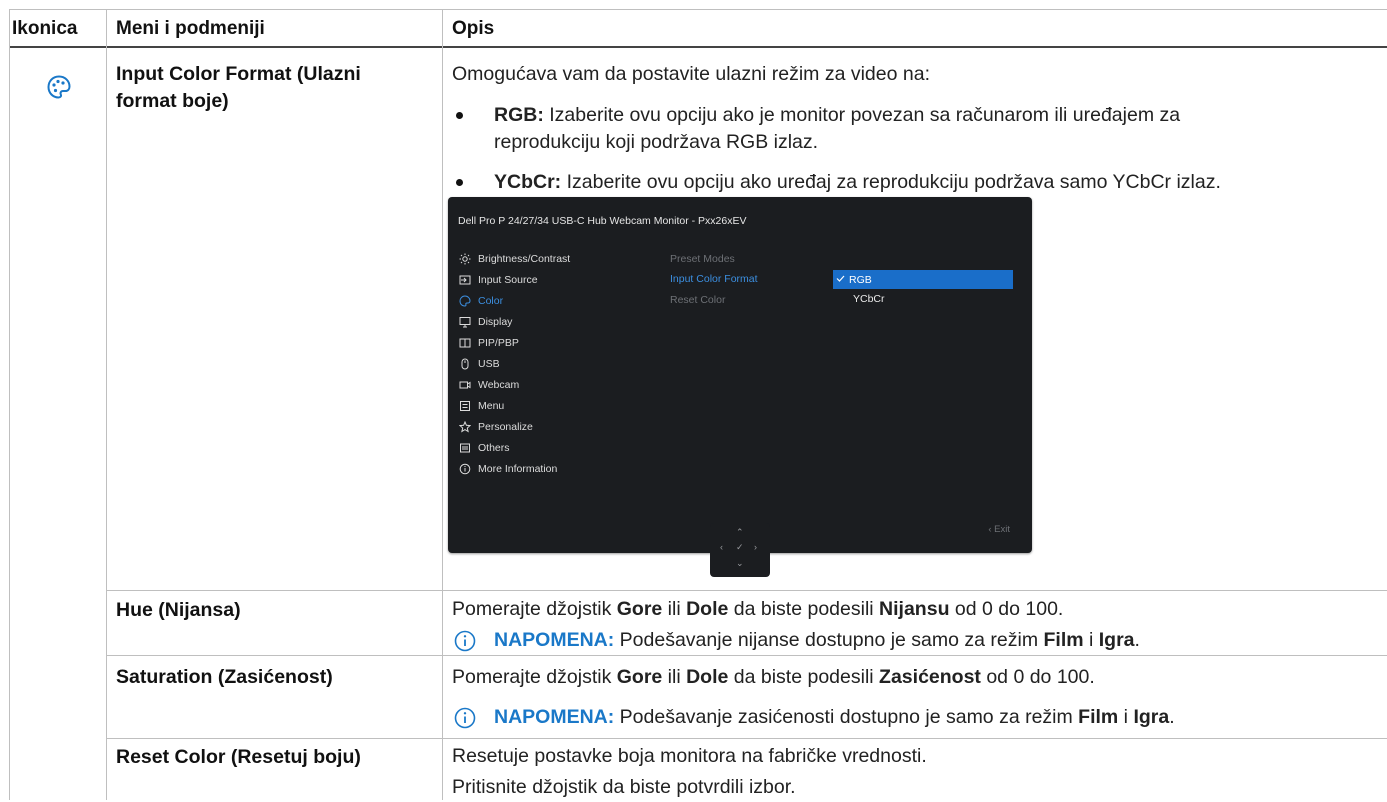  I want to click on osd-option-rgb: RGB, so click(923, 279).